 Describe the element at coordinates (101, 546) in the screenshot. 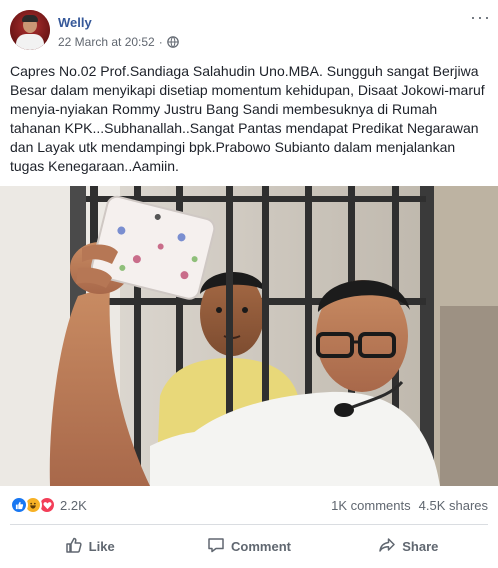

I see `like-label: Like` at that location.